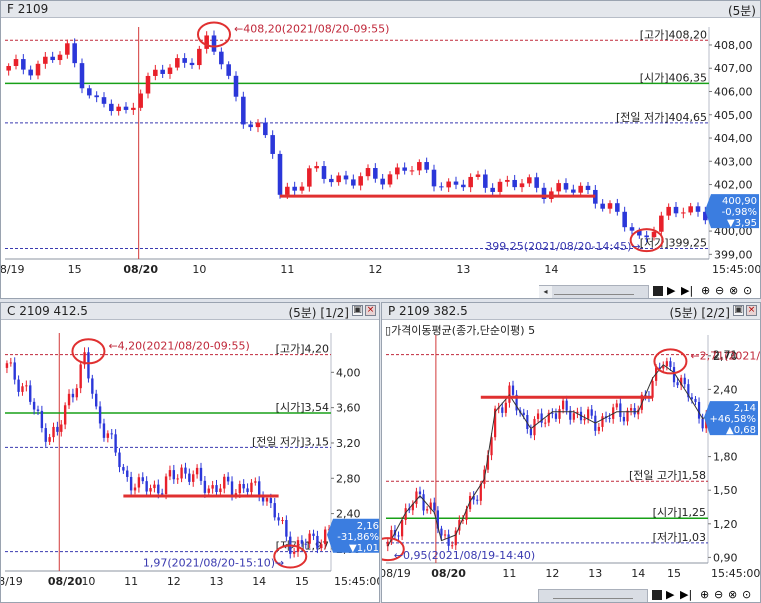 The height and width of the screenshot is (603, 761). I want to click on x-tick-label: 14, so click(638, 573).